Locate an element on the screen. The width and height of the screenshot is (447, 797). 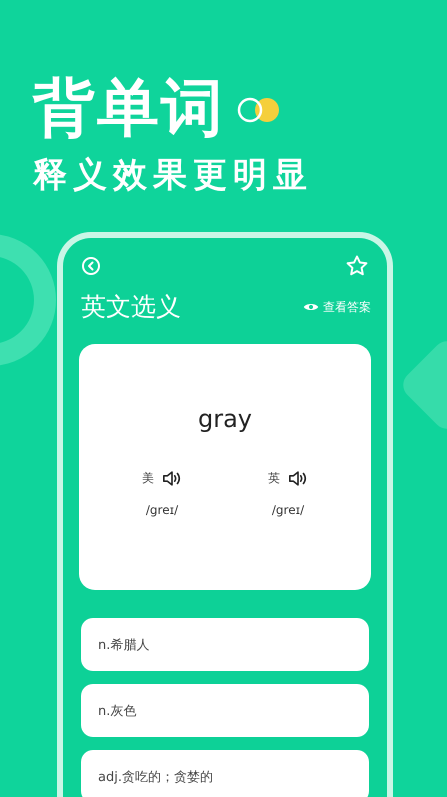
answer-option: adj.贪吃的；贪婪的 is located at coordinates (225, 773).